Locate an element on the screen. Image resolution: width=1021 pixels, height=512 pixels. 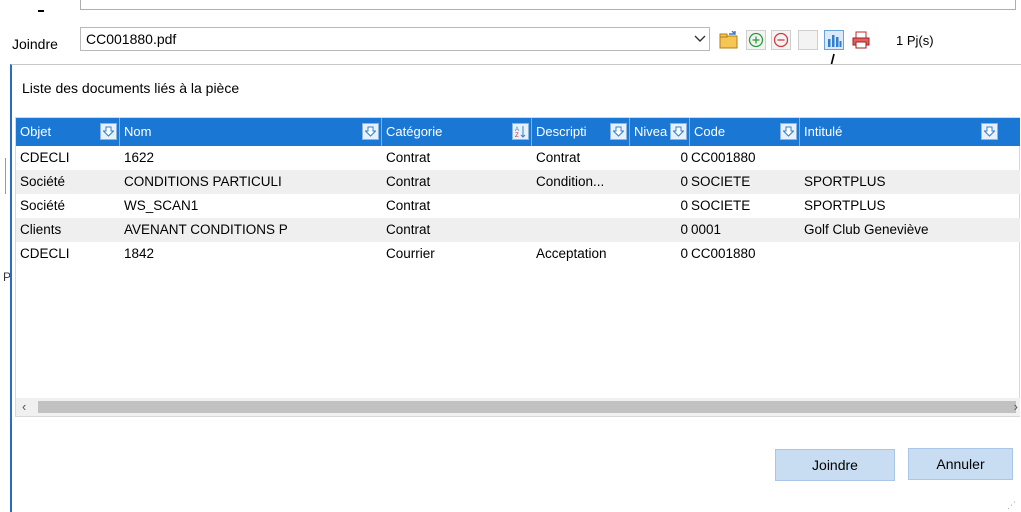
cell-nom: WS_SCAN1 is located at coordinates (161, 205).